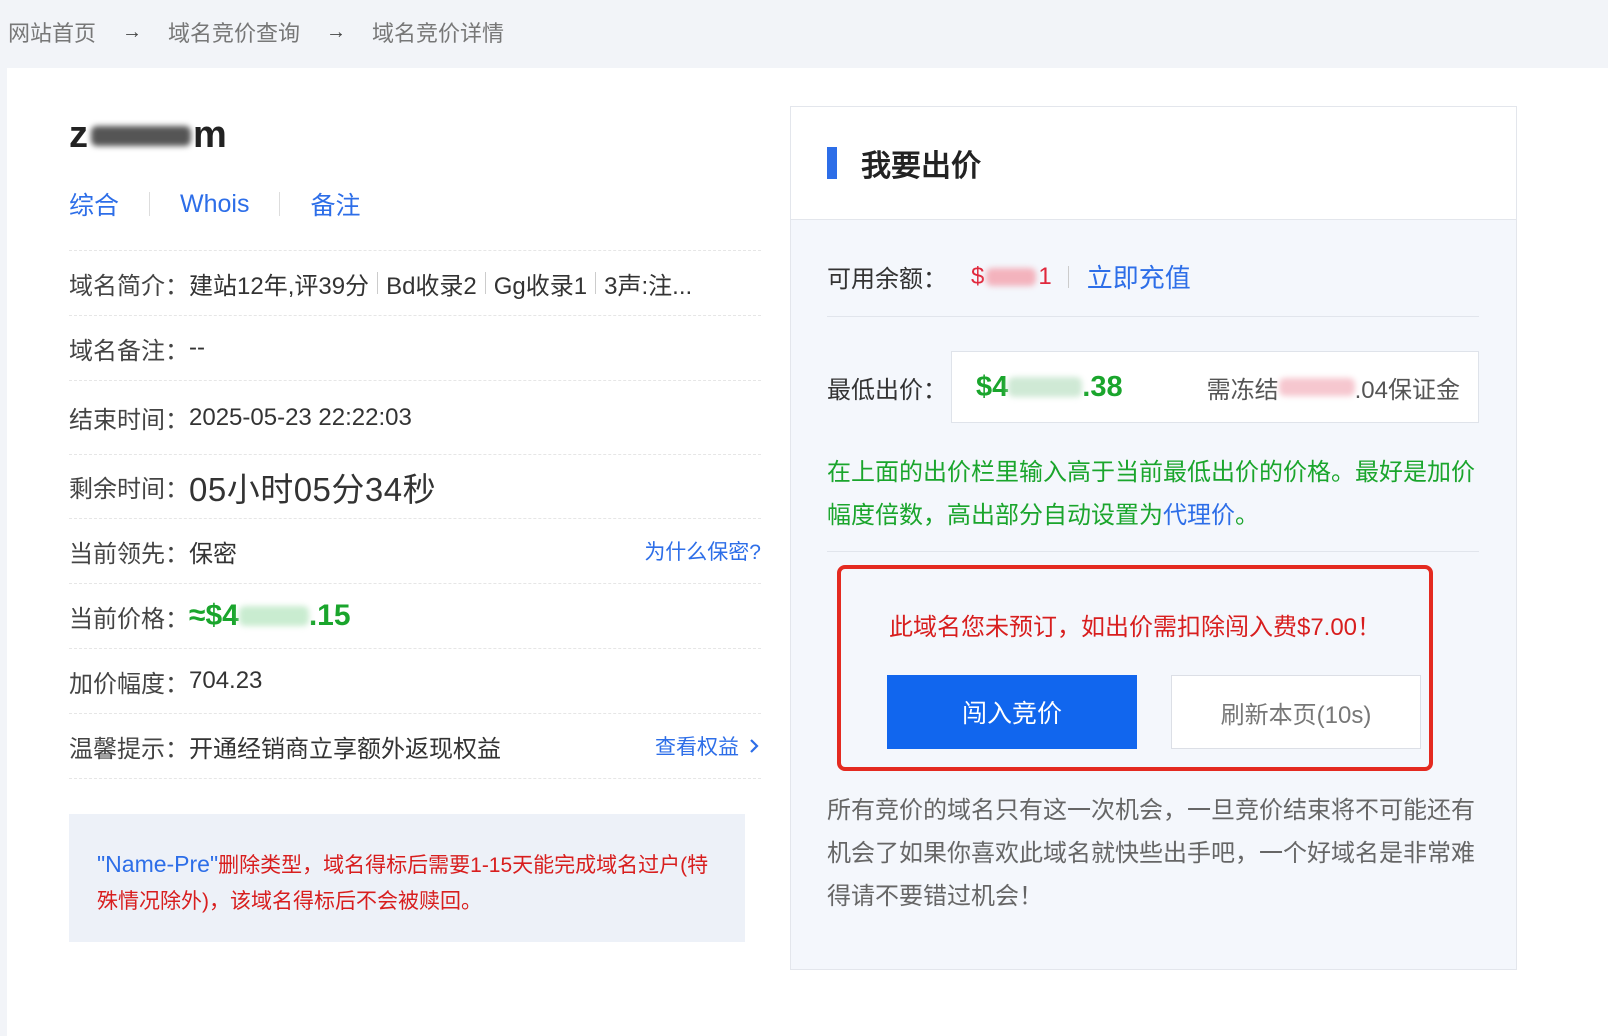 Image resolution: width=1608 pixels, height=1036 pixels. I want to click on breadcrumb-home: 网站首页, so click(52, 32).